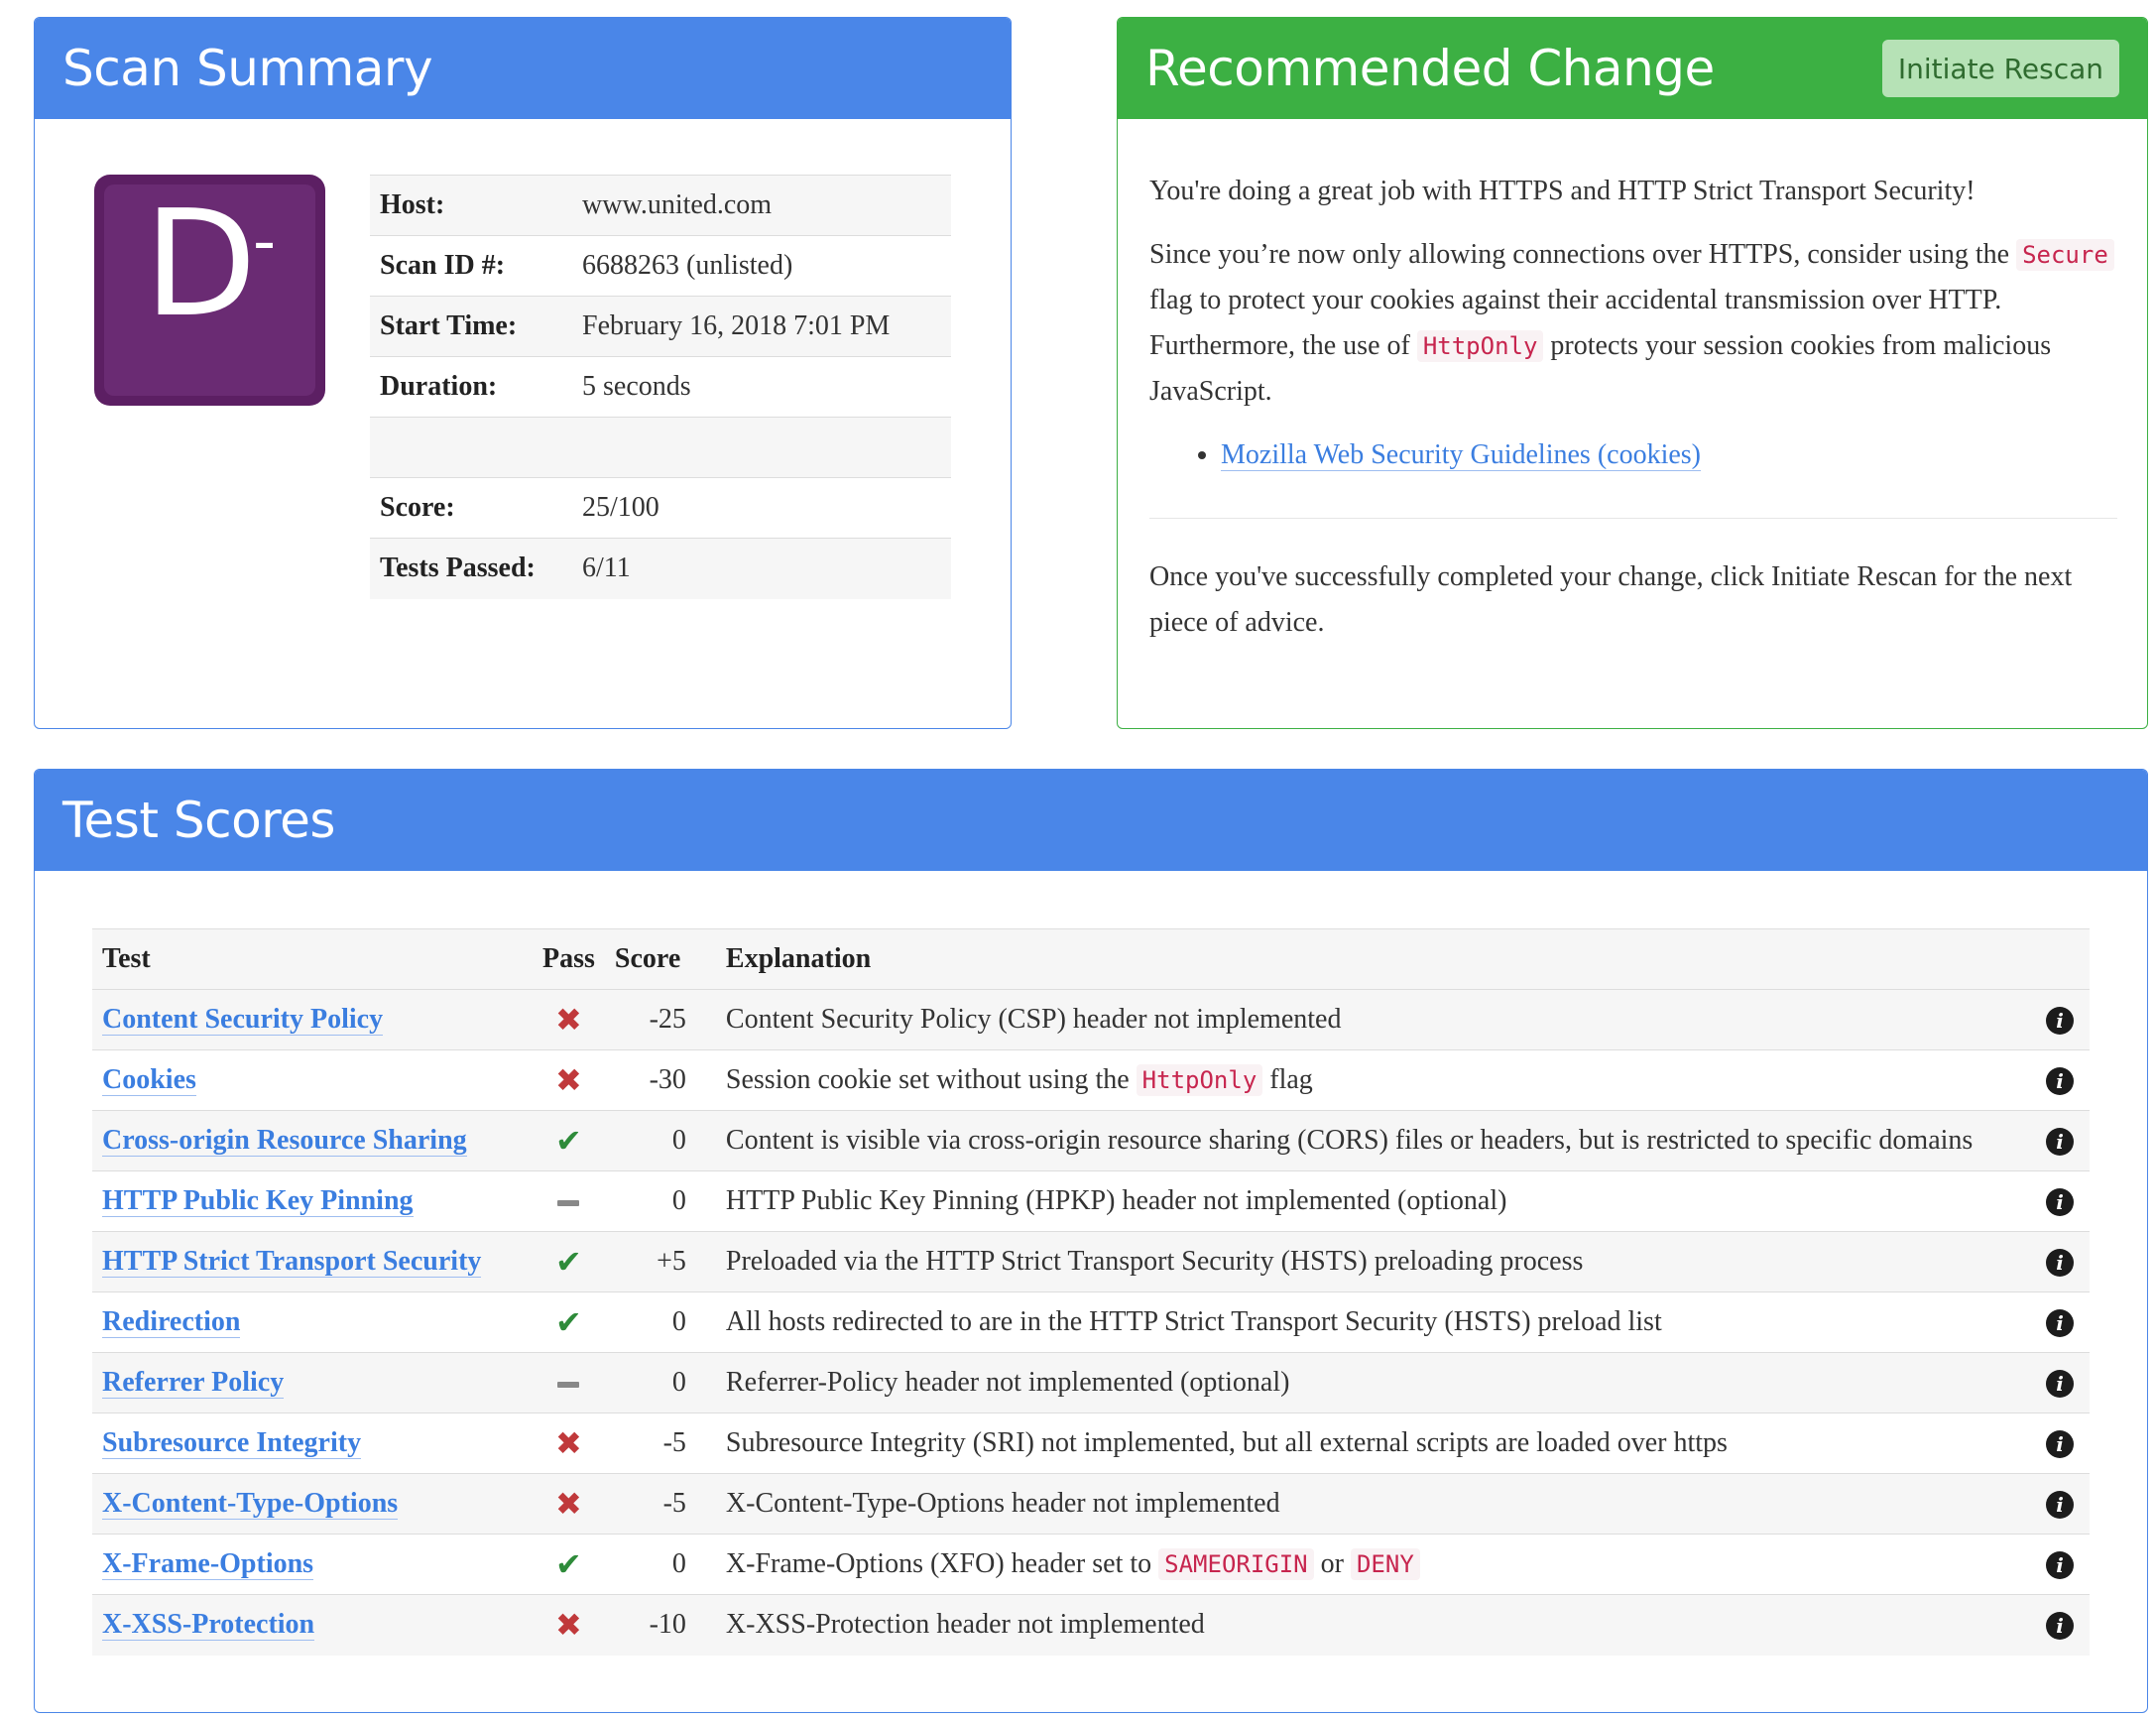  Describe the element at coordinates (687, 265) in the screenshot. I see `summary-value: 6688263 (unlisted)` at that location.